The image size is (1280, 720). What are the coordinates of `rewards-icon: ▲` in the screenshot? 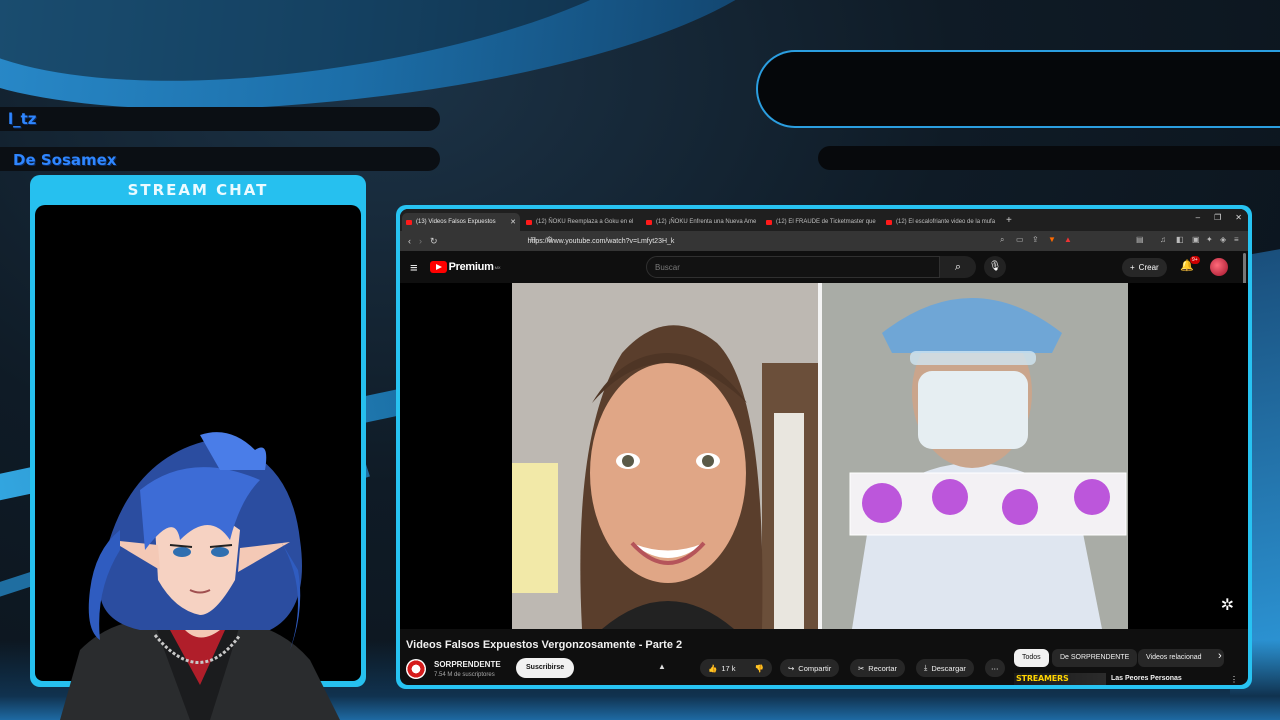 It's located at (1068, 239).